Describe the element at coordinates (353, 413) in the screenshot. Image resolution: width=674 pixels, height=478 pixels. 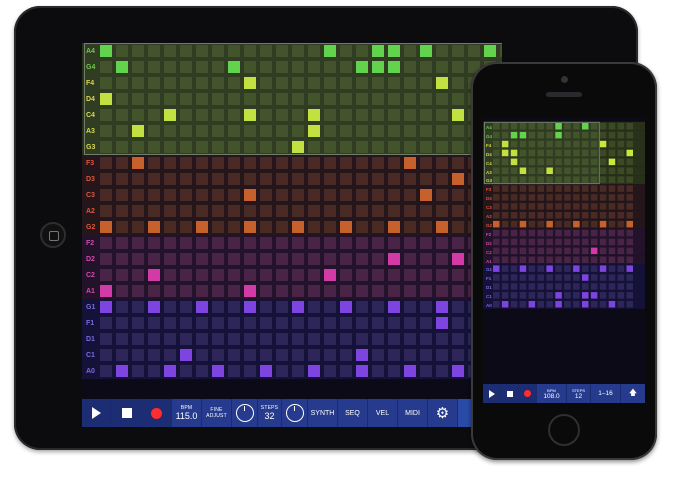
I see `tab-seq: SEQ` at that location.